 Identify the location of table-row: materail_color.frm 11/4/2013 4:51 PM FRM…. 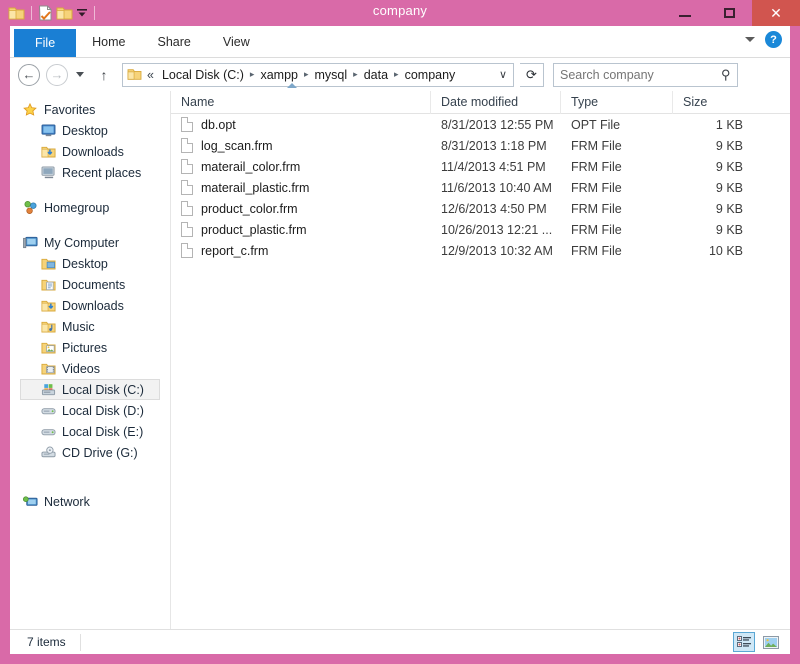
(480, 166).